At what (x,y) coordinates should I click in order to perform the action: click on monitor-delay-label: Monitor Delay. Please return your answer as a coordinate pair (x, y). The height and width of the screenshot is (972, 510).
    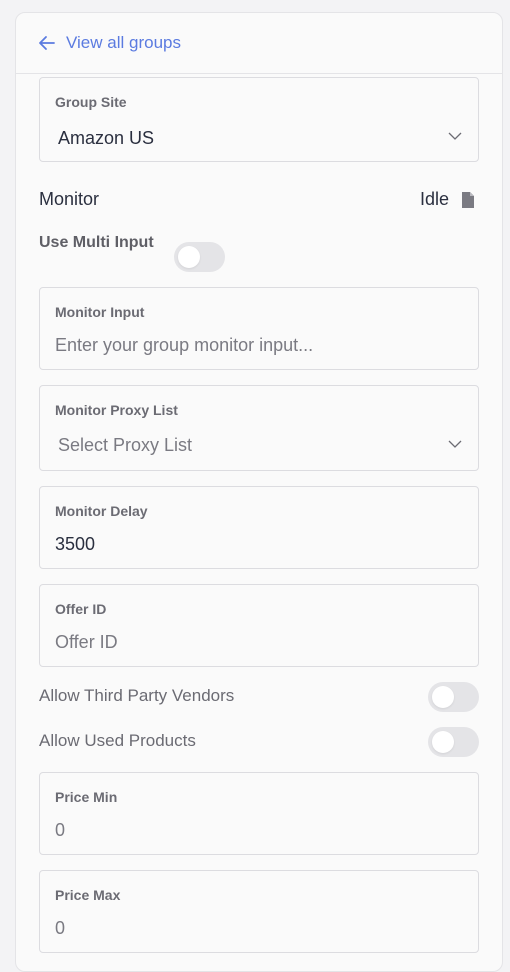
    Looking at the image, I should click on (101, 511).